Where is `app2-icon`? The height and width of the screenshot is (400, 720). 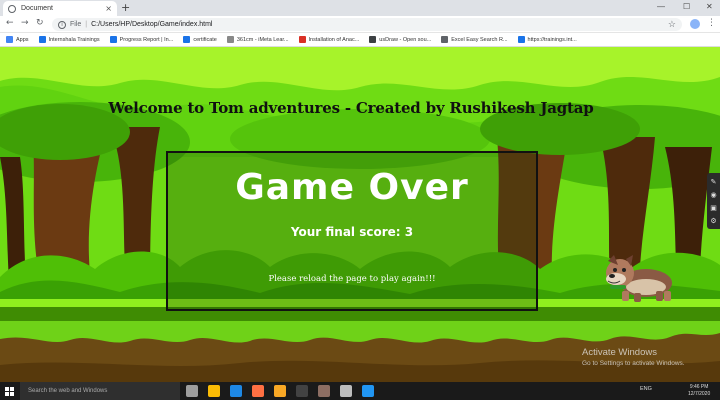
app2-icon is located at coordinates (346, 391).